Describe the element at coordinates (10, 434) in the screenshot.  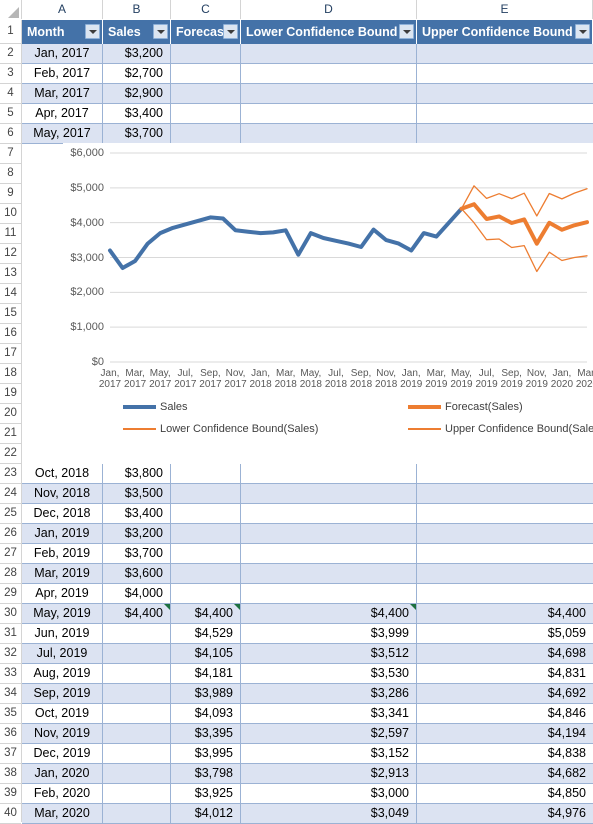
I see `row-header-21: 21` at that location.